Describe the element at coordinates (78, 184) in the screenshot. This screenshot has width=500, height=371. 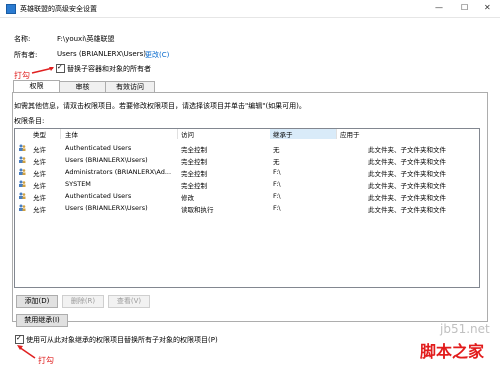
I see `cell-principal: SYSTEM` at that location.